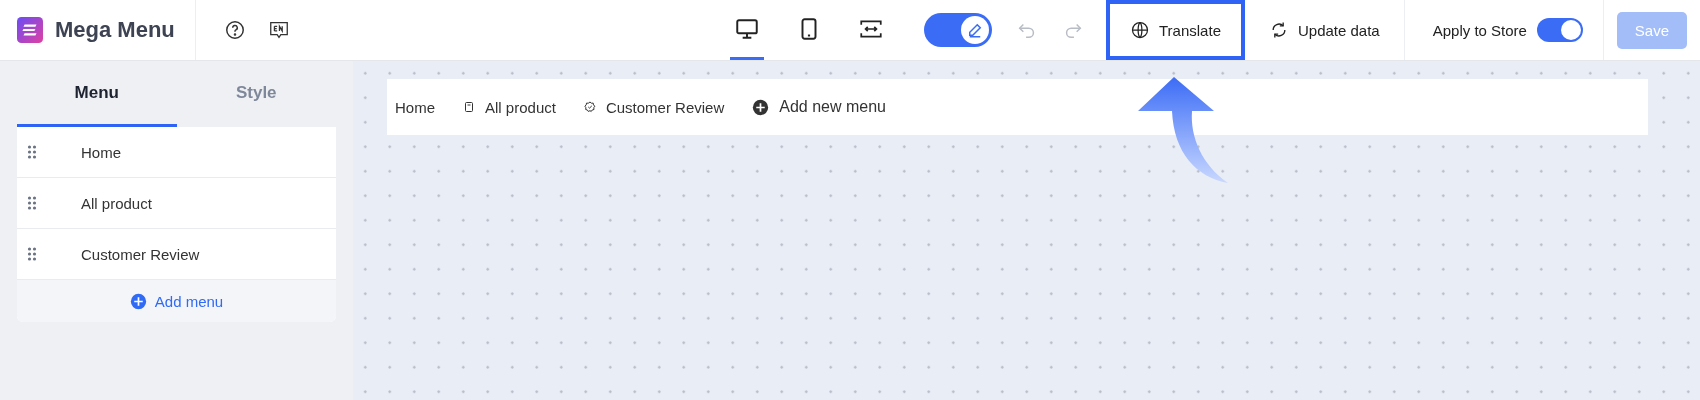 Image resolution: width=1700 pixels, height=400 pixels. I want to click on globe-icon, so click(1140, 30).